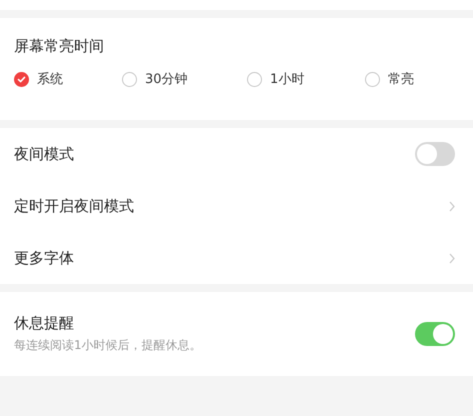 This screenshot has height=416, width=473. What do you see at coordinates (74, 206) in the screenshot?
I see `setting-label: 定时开启夜间模式` at bounding box center [74, 206].